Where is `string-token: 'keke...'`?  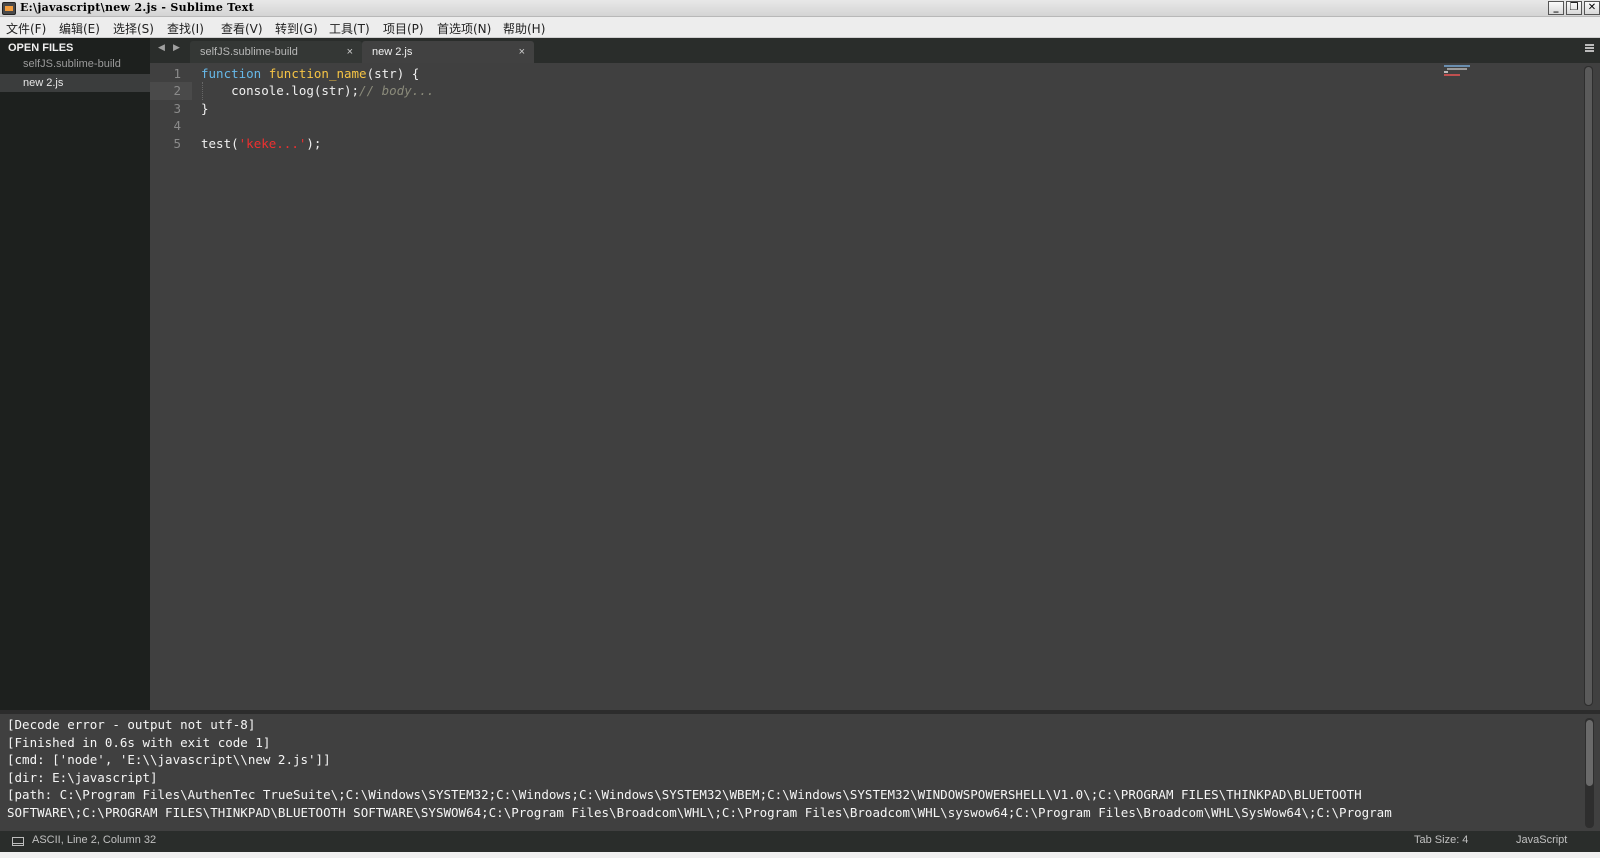
string-token: 'keke...' is located at coordinates (272, 143).